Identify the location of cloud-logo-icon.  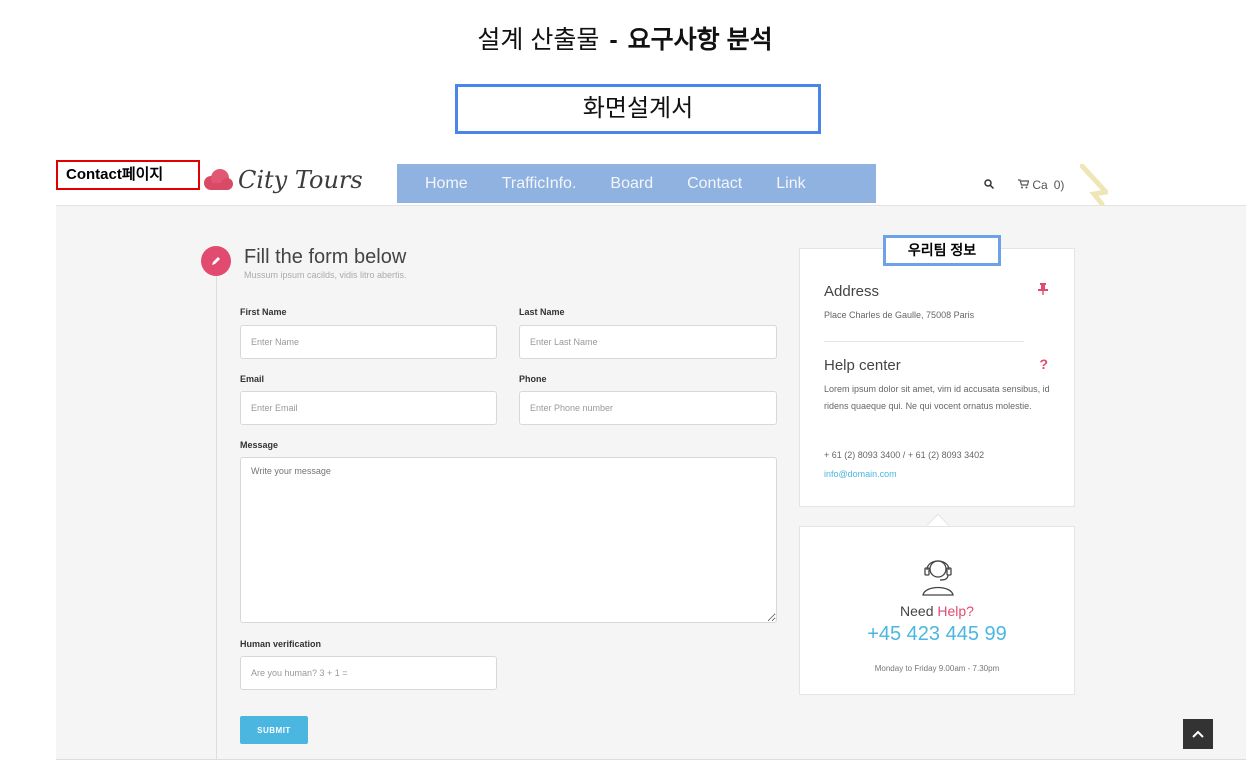
(218, 179).